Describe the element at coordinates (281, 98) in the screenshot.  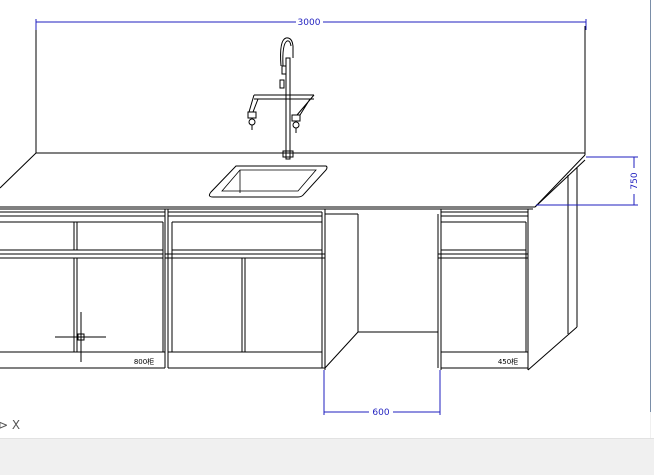
I see `faucet` at that location.